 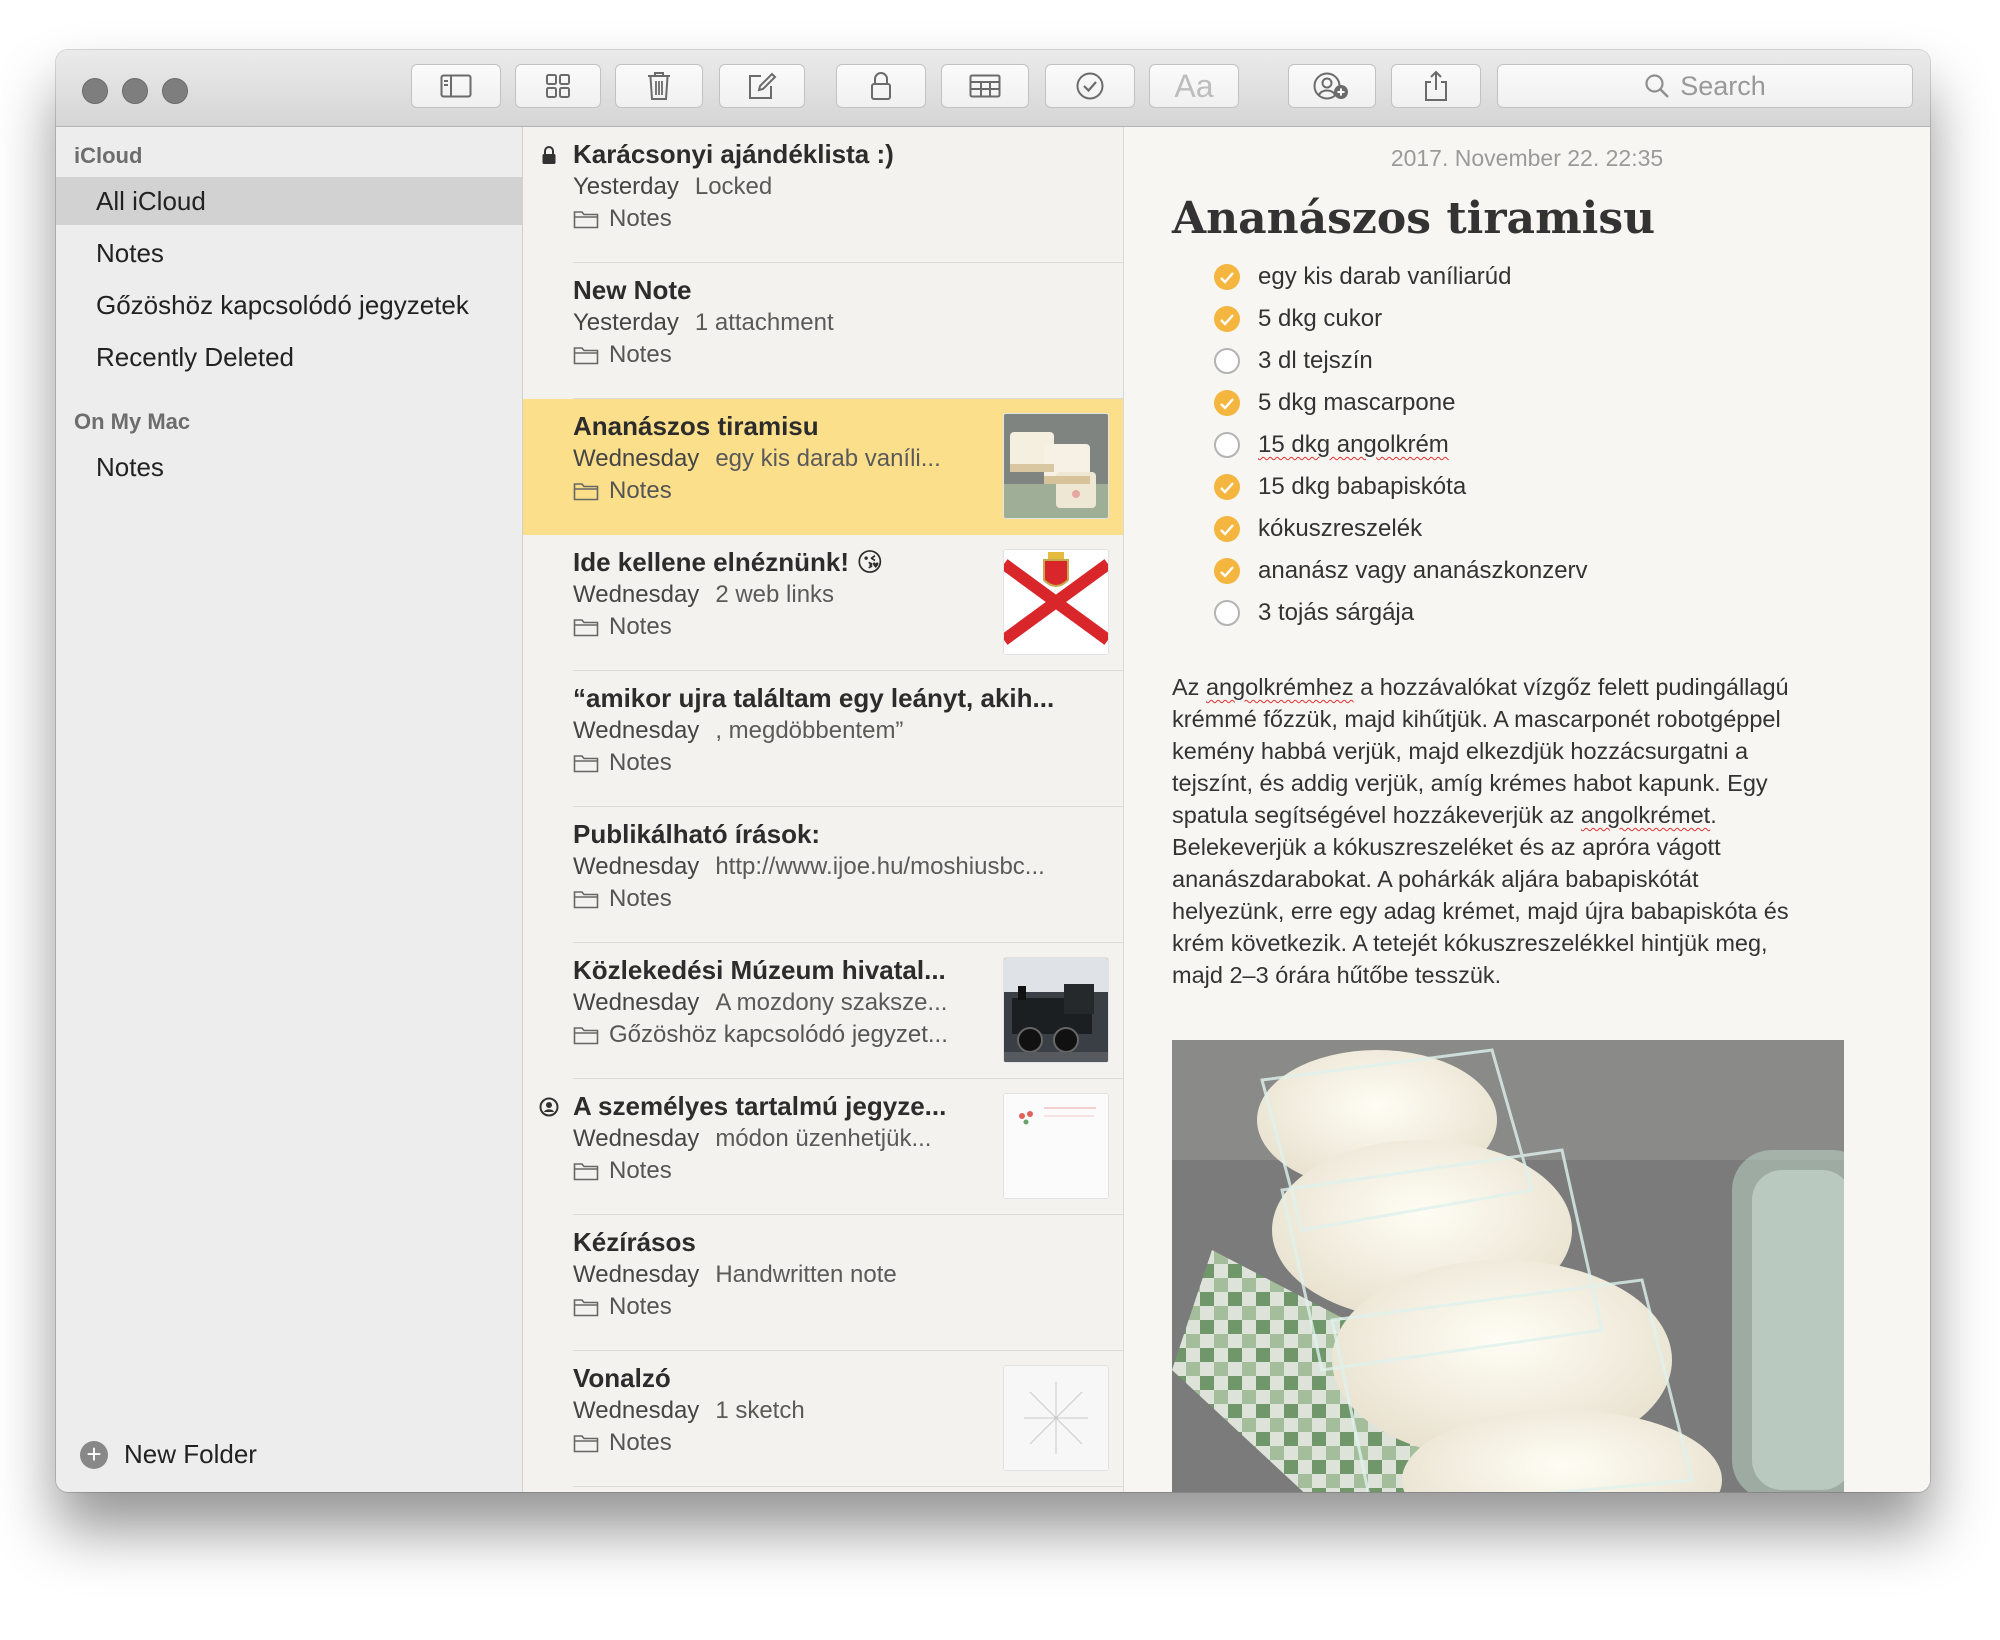 What do you see at coordinates (1332, 86) in the screenshot?
I see `add-people-button` at bounding box center [1332, 86].